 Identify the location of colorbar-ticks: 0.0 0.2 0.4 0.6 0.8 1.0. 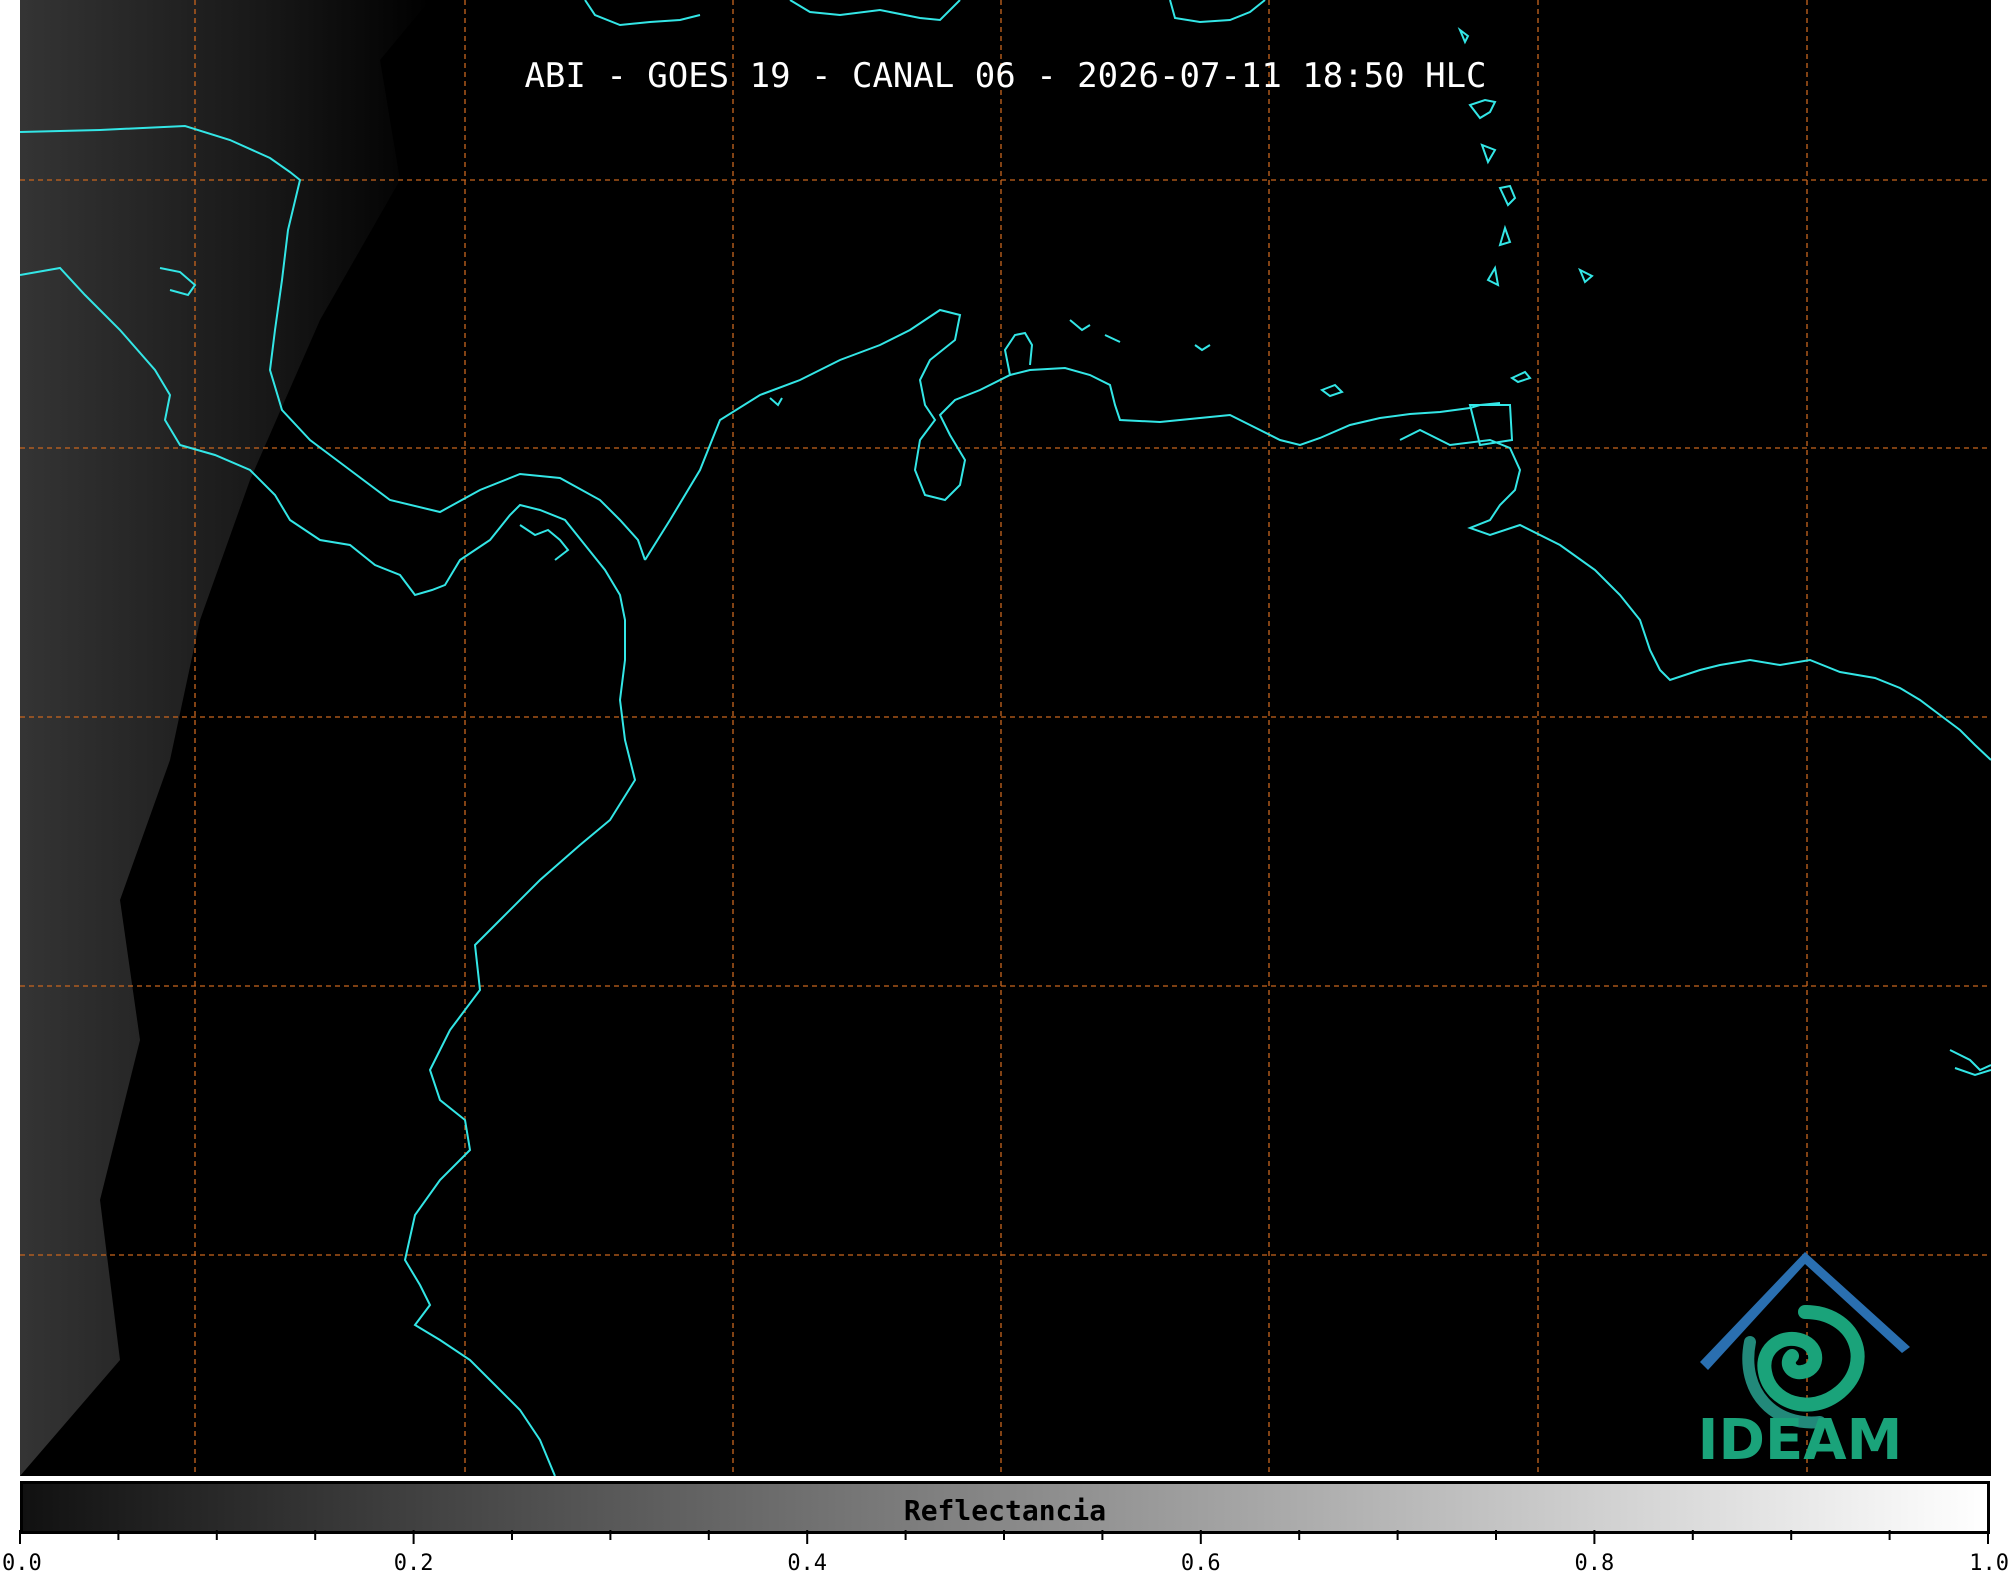
(1005, 1553).